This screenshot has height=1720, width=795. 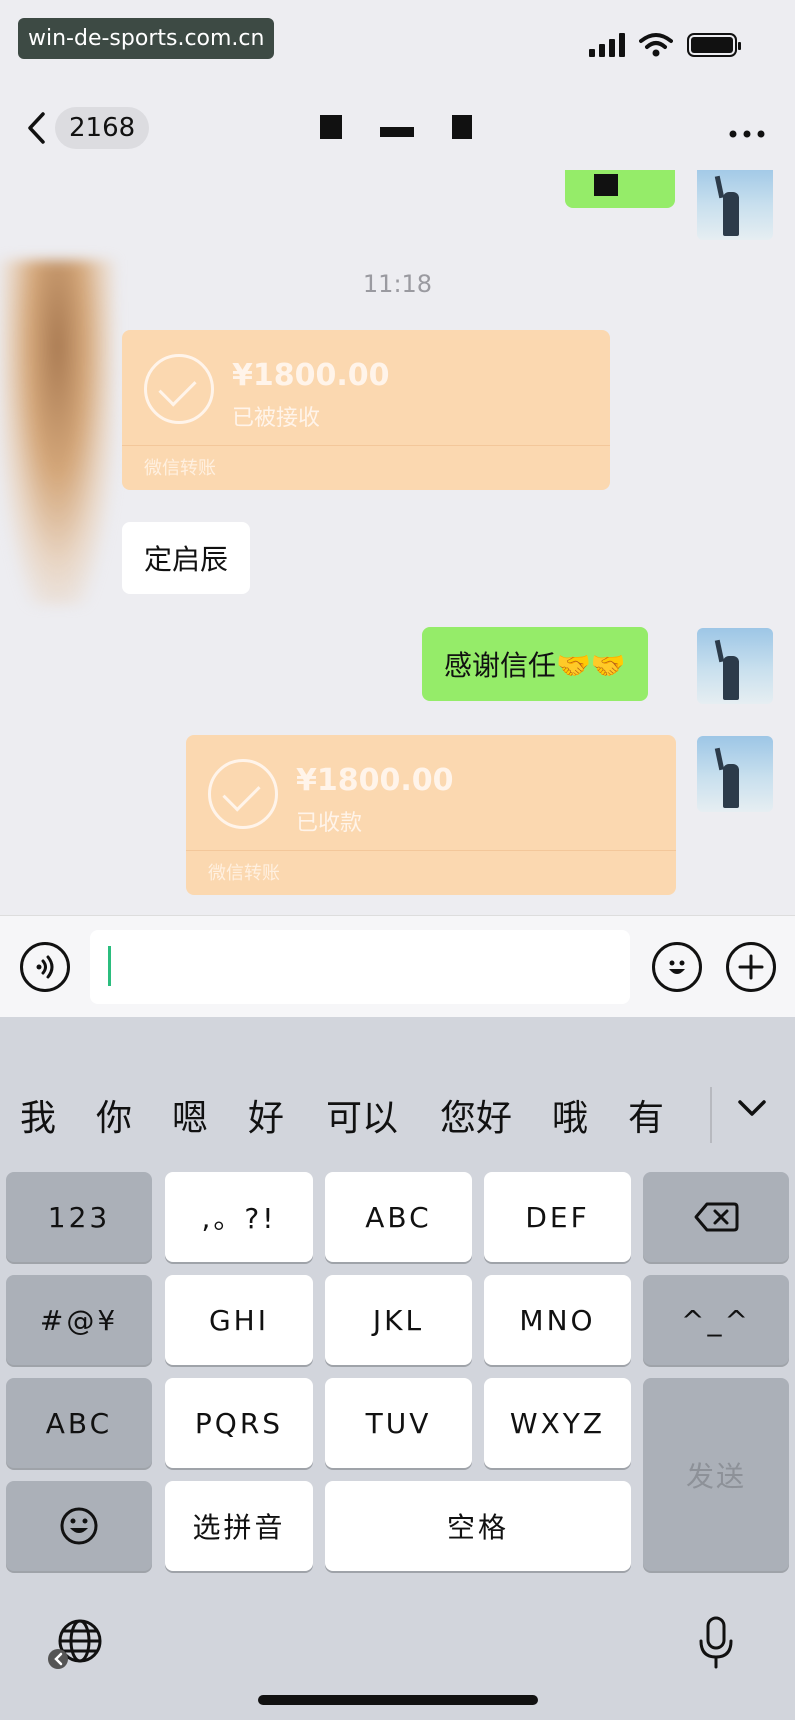 What do you see at coordinates (646, 1115) in the screenshot?
I see `candidate-word: 有` at bounding box center [646, 1115].